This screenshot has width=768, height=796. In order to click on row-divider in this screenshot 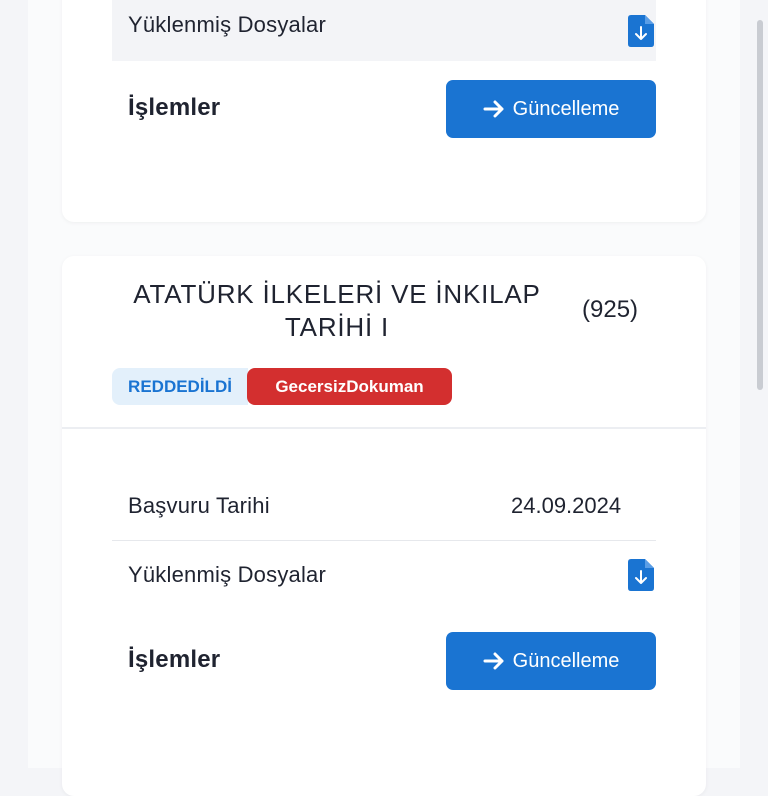, I will do `click(384, 540)`.